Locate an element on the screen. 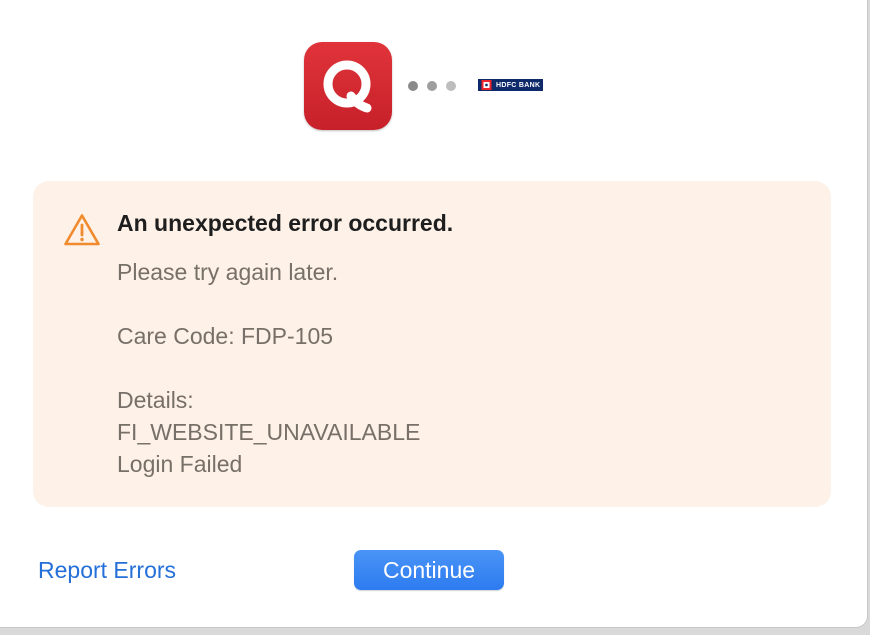 This screenshot has width=870, height=635. detail-message: Login Failed is located at coordinates (180, 464).